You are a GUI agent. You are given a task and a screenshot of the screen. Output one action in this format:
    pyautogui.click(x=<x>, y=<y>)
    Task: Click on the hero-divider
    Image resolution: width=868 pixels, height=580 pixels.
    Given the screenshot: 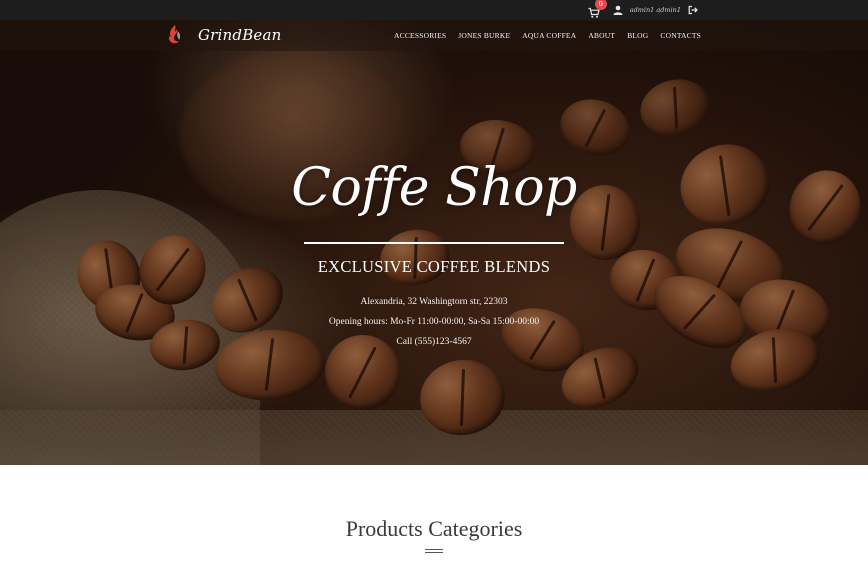 What is the action you would take?
    pyautogui.click(x=434, y=243)
    